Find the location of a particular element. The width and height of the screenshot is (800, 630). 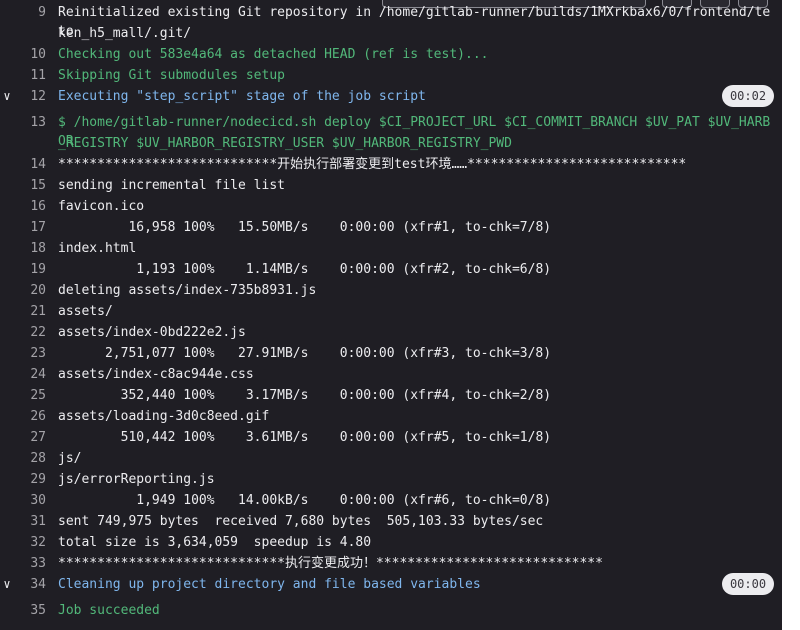

section-duration-badge: 00:00 is located at coordinates (748, 584).